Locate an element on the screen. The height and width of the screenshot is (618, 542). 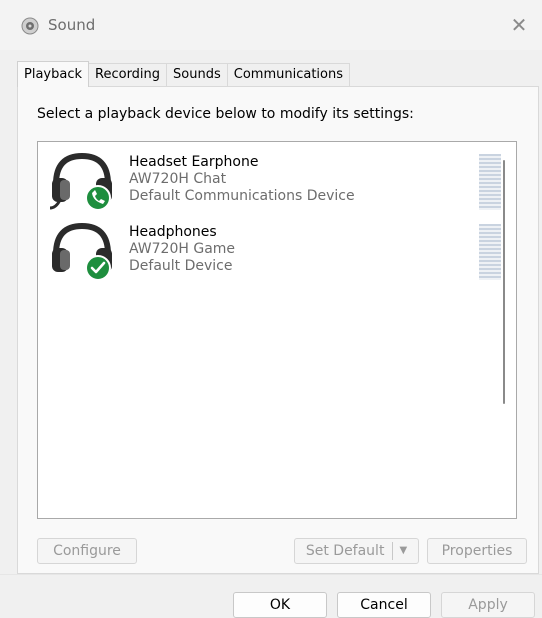
device-name: Headphones is located at coordinates (173, 232).